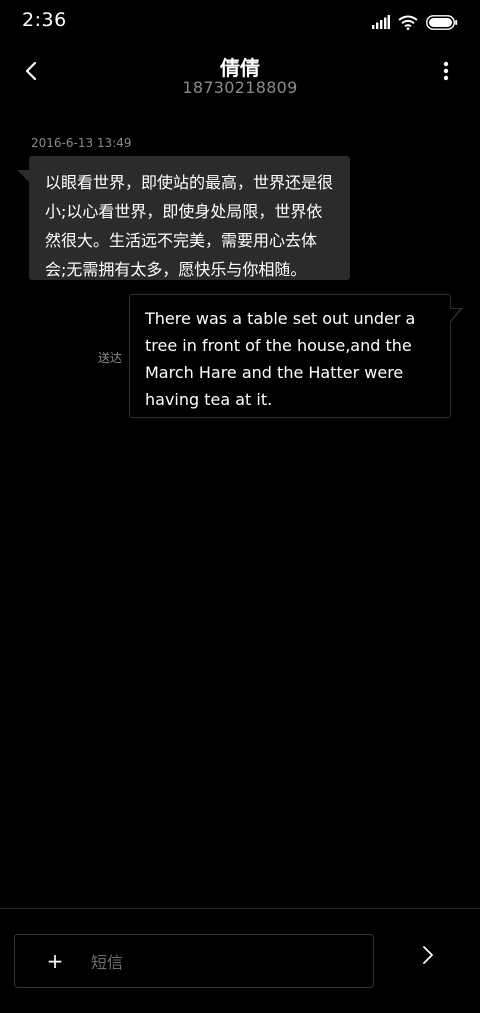 The height and width of the screenshot is (1013, 480). What do you see at coordinates (226, 962) in the screenshot?
I see `message-input` at bounding box center [226, 962].